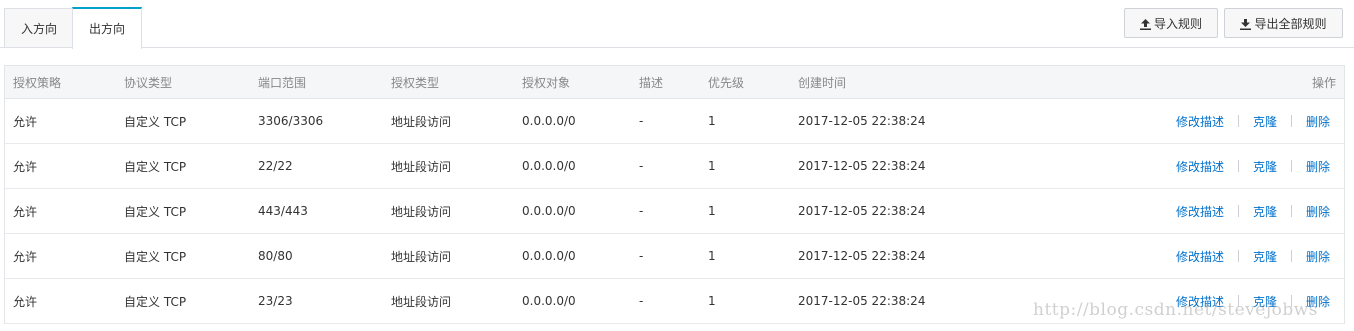 The image size is (1354, 331). I want to click on download-icon, so click(1247, 24).